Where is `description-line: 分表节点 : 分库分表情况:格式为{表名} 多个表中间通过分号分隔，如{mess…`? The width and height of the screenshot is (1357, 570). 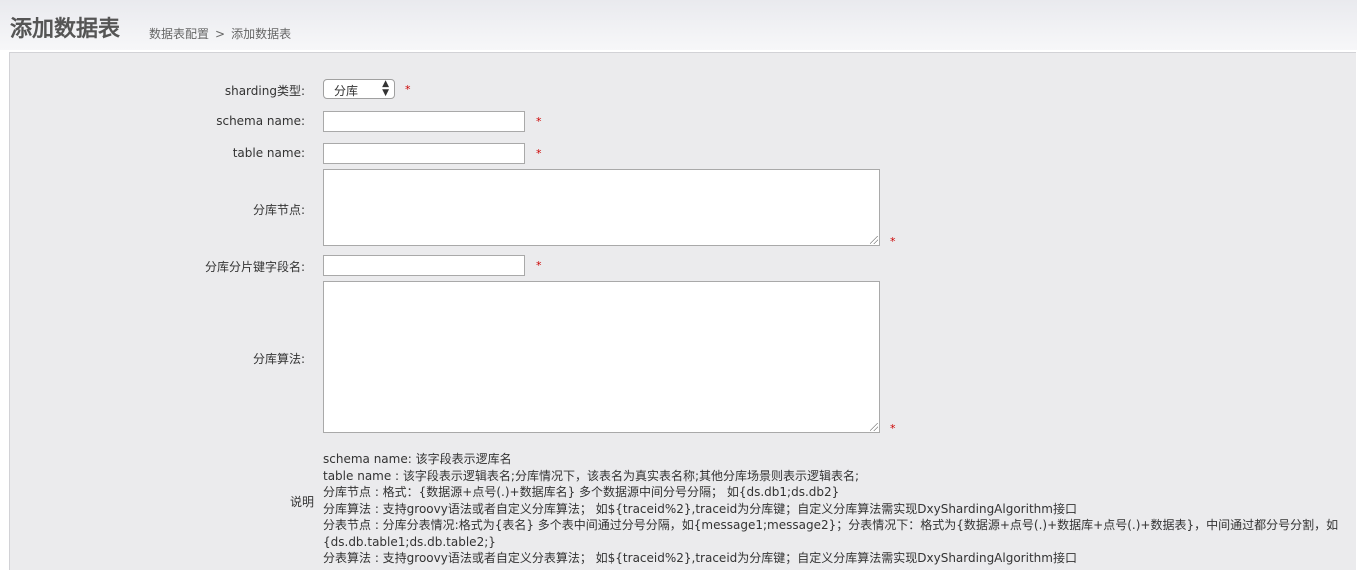 description-line: 分表节点 : 分库分表情况:格式为{表名} 多个表中间通过分号分隔，如{mess… is located at coordinates (831, 533).